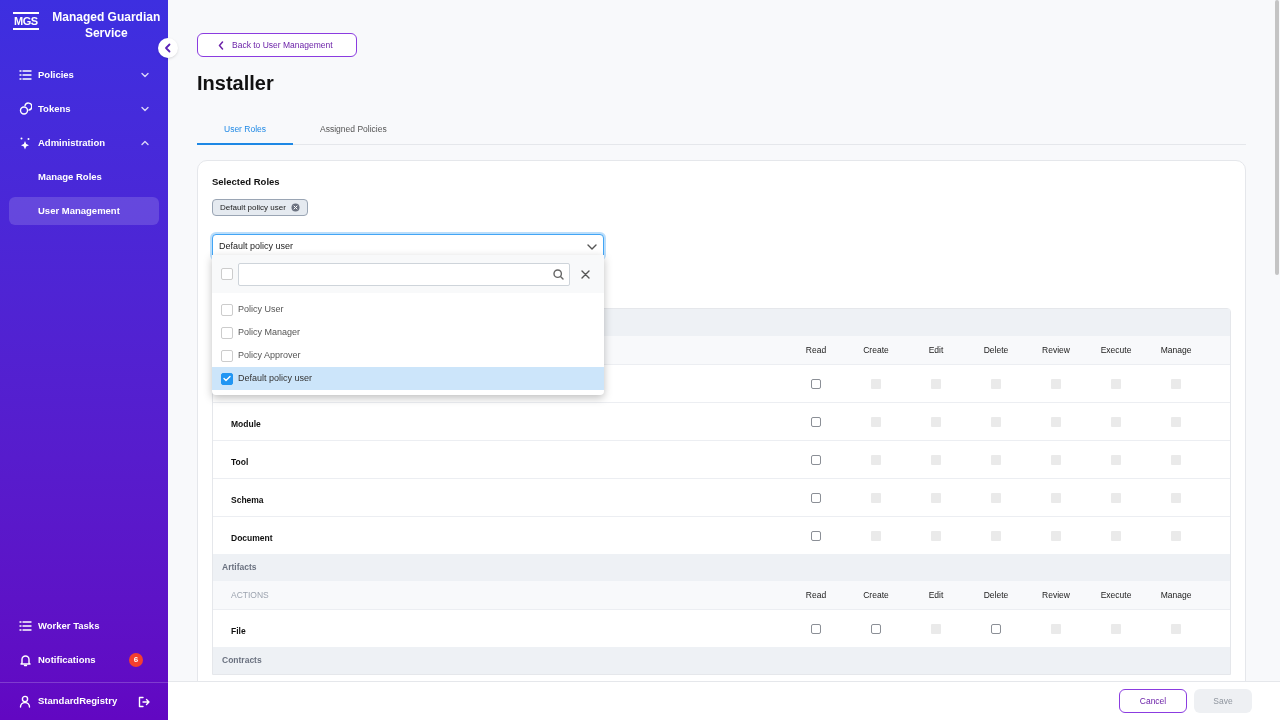 This screenshot has height=720, width=1280. What do you see at coordinates (69, 625) in the screenshot?
I see `nav-label: Worker Tasks` at bounding box center [69, 625].